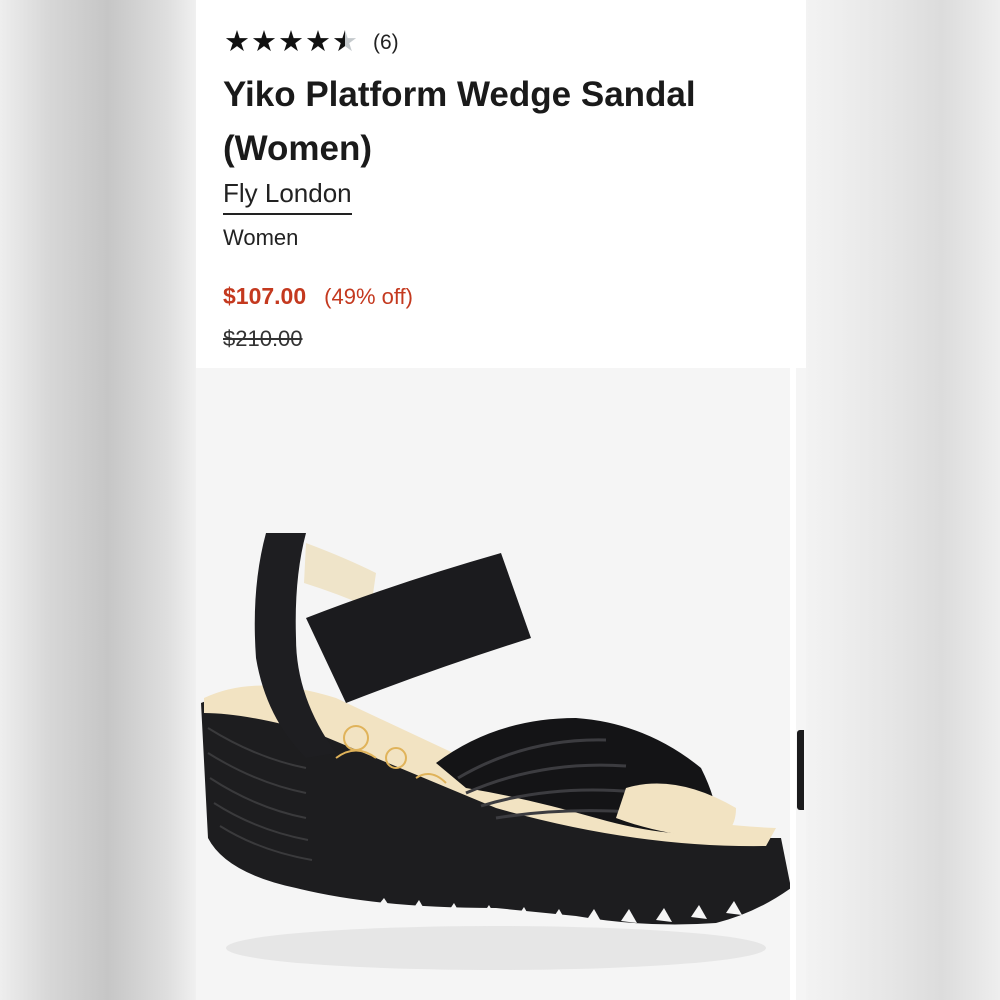 This screenshot has height=1000, width=1000. I want to click on brand-link: Fly London, so click(287, 196).